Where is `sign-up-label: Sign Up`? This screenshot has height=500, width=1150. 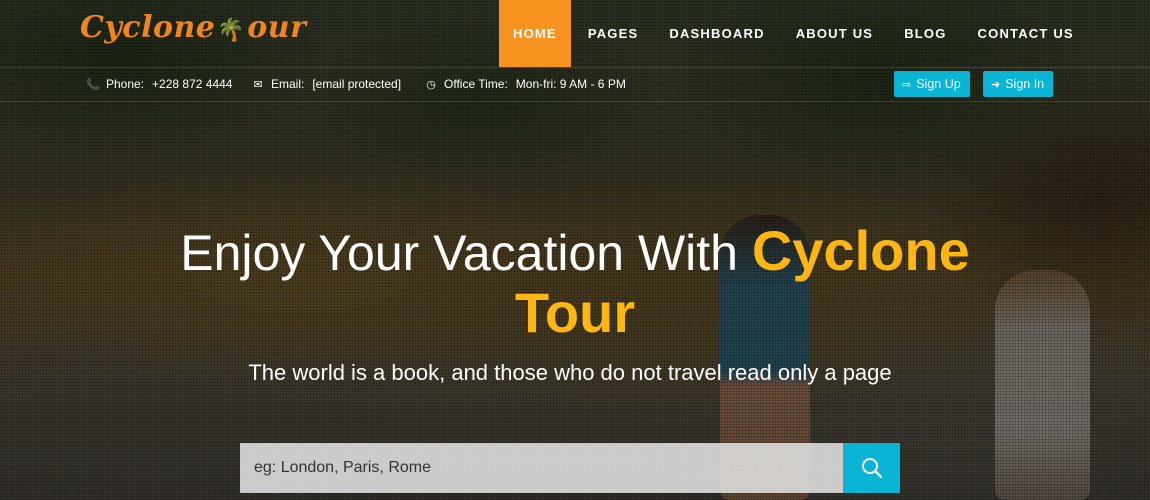 sign-up-label: Sign Up is located at coordinates (938, 84).